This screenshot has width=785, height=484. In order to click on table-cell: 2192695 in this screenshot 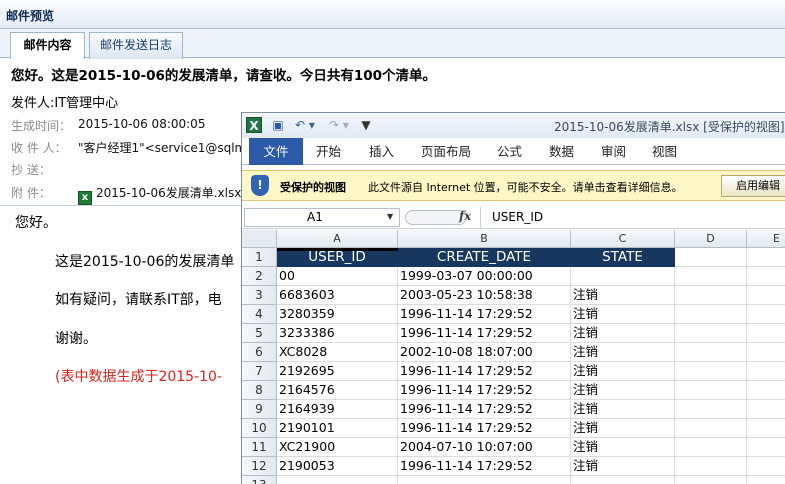, I will do `click(337, 371)`.